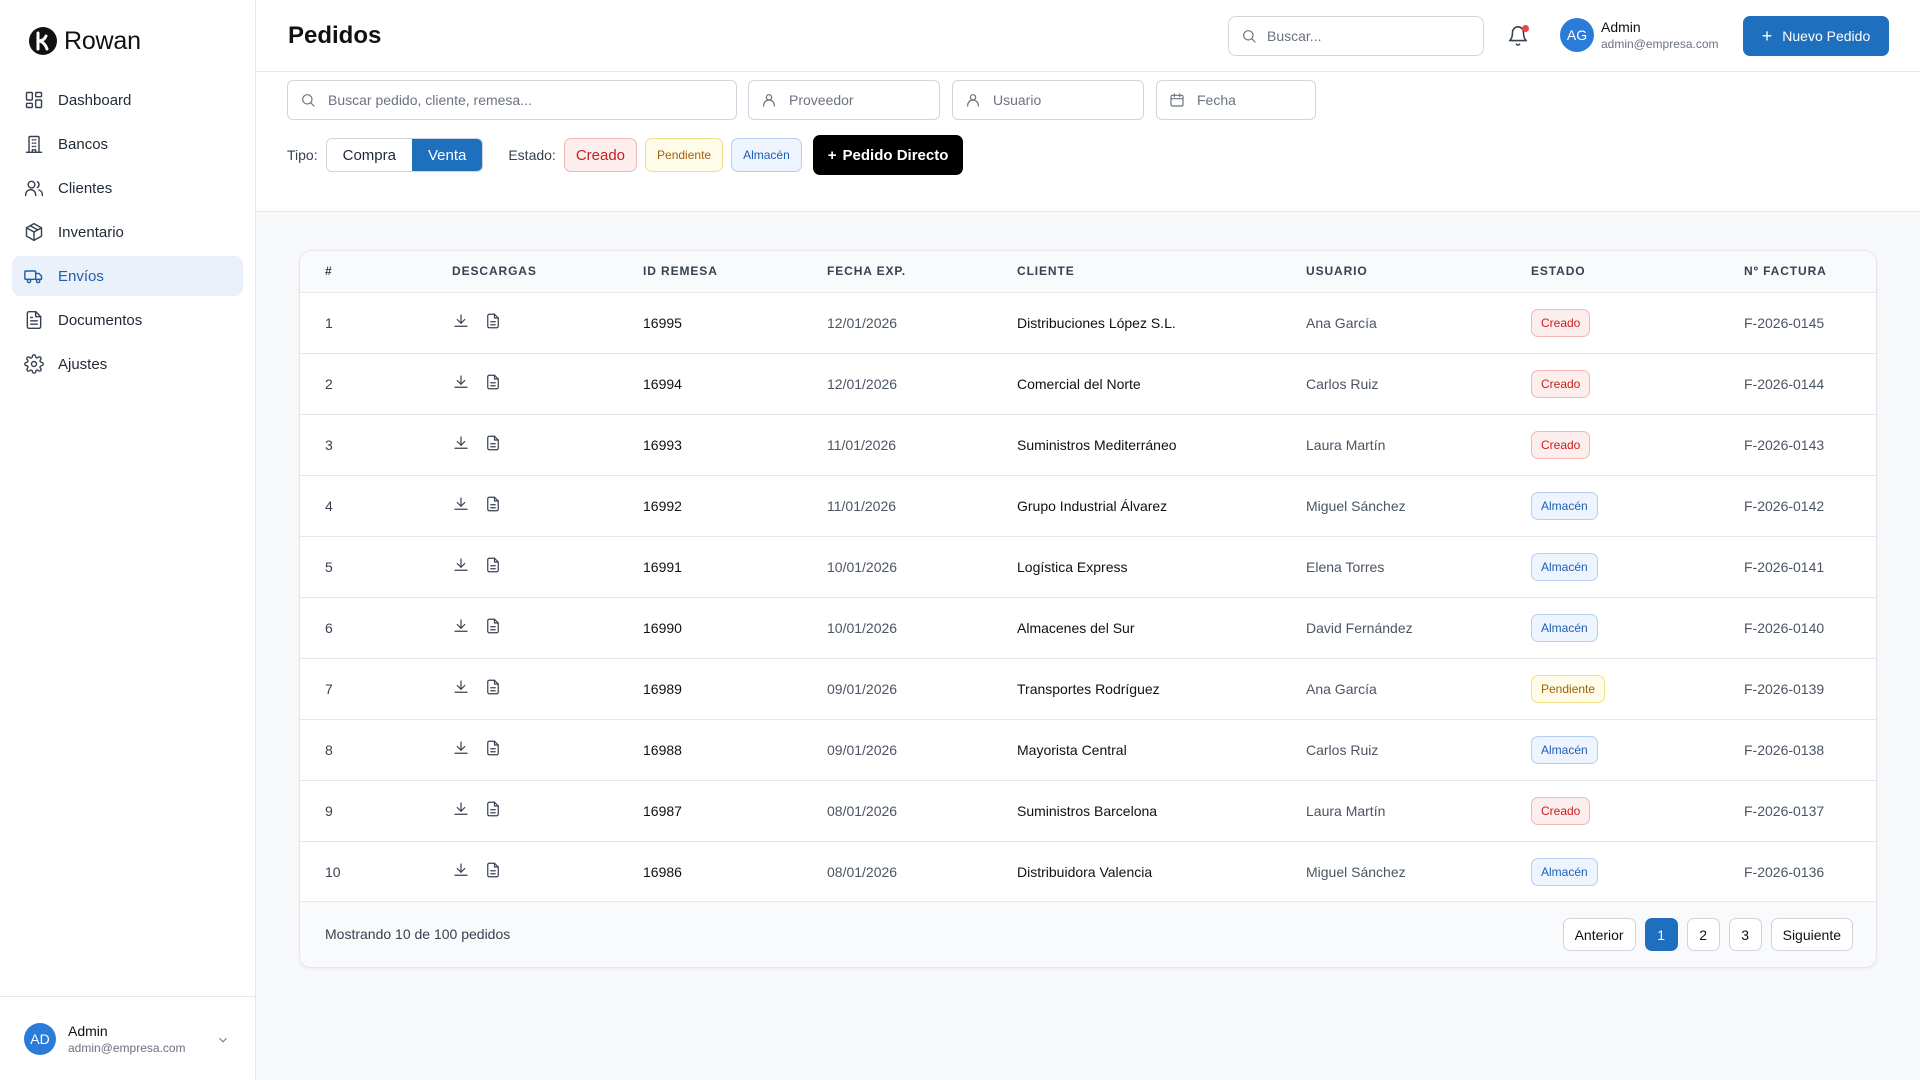 This screenshot has height=1080, width=1920. I want to click on type-option-venta: Venta, so click(447, 155).